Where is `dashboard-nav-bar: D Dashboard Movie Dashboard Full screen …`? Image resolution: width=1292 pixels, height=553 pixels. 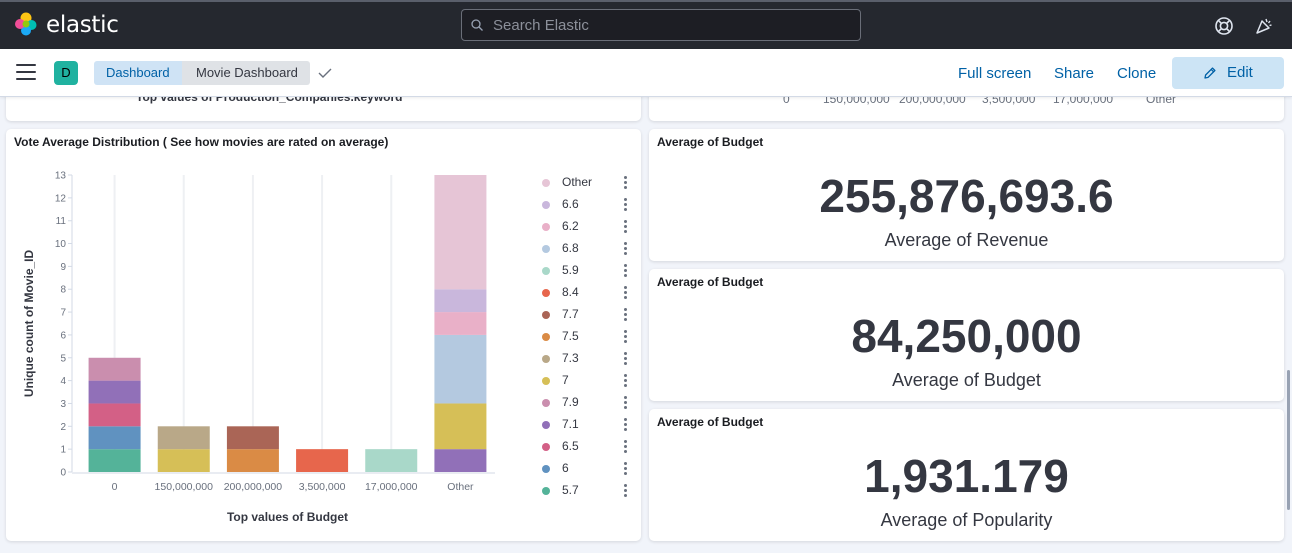
dashboard-nav-bar: D Dashboard Movie Dashboard Full screen … is located at coordinates (646, 73).